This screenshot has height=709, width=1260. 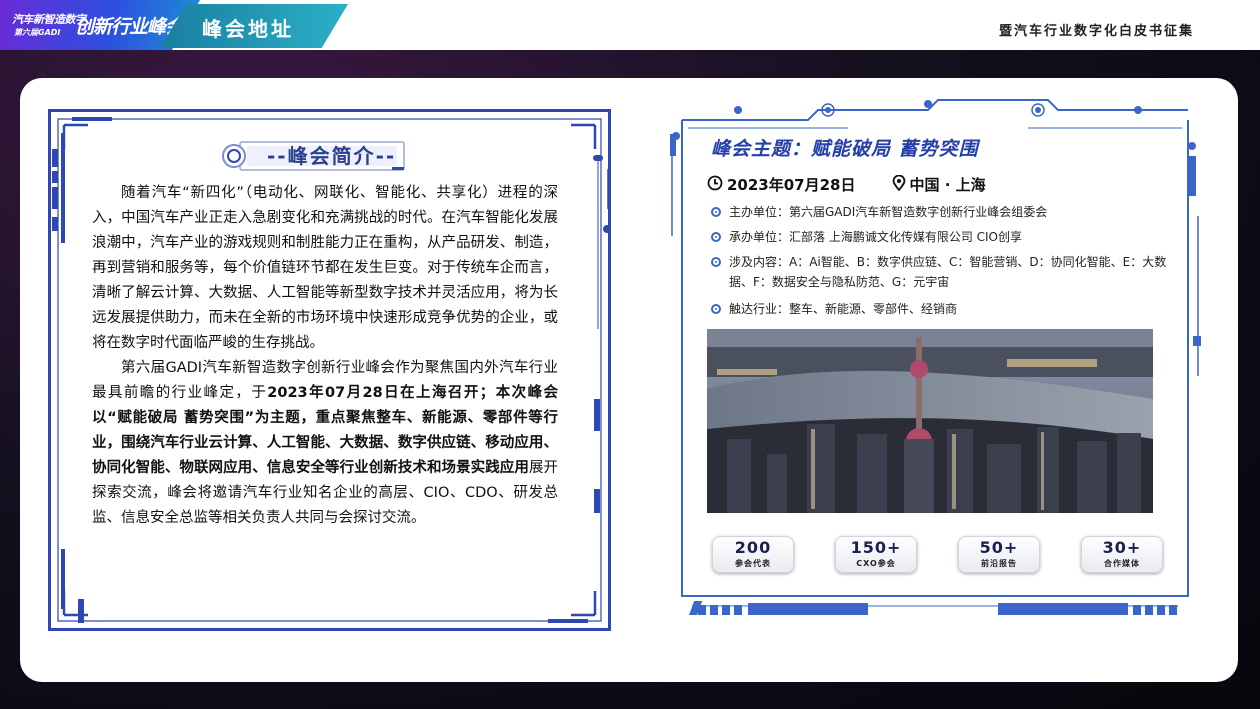 What do you see at coordinates (843, 309) in the screenshot?
I see `info-industries-text: 触达行业：整车、新能源、零部件、经销商` at bounding box center [843, 309].